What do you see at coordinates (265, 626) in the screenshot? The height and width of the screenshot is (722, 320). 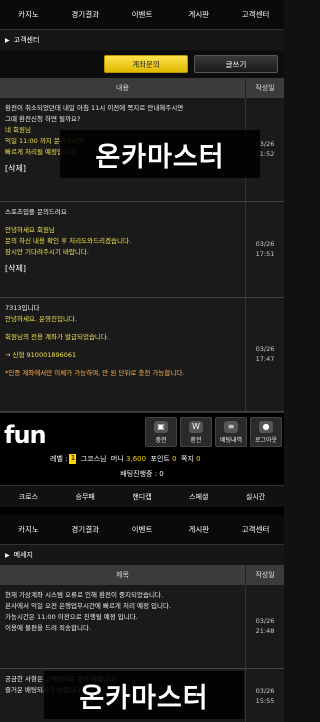 I see `row-date: 03/26 21:48` at bounding box center [265, 626].